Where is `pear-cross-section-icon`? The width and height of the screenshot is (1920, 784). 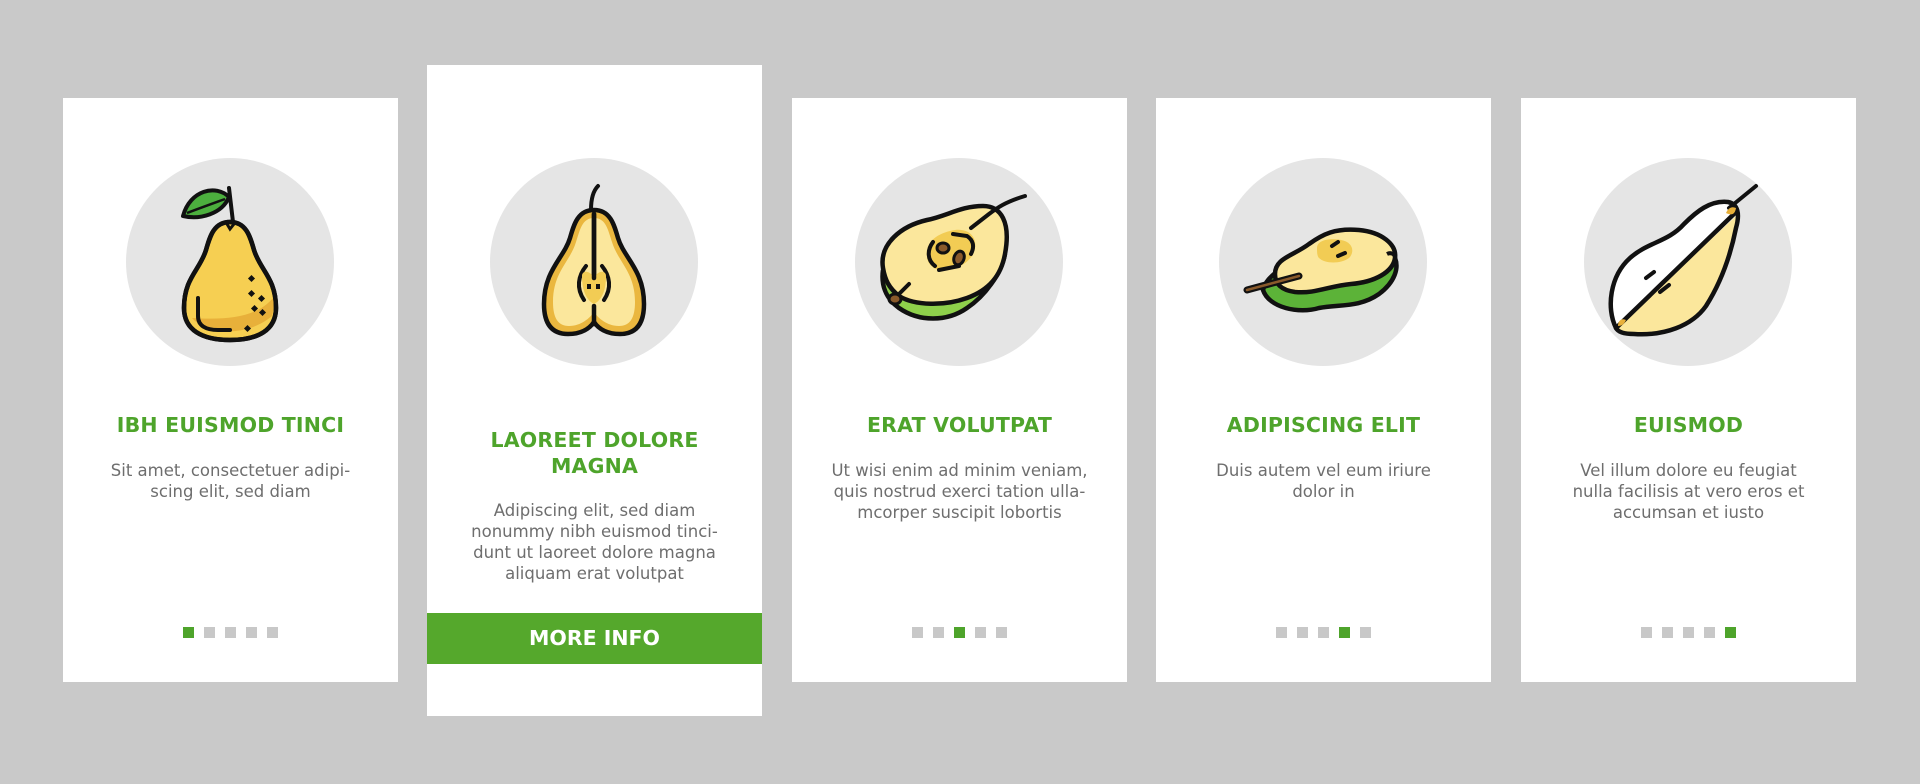
pear-cross-section-icon is located at coordinates (594, 260).